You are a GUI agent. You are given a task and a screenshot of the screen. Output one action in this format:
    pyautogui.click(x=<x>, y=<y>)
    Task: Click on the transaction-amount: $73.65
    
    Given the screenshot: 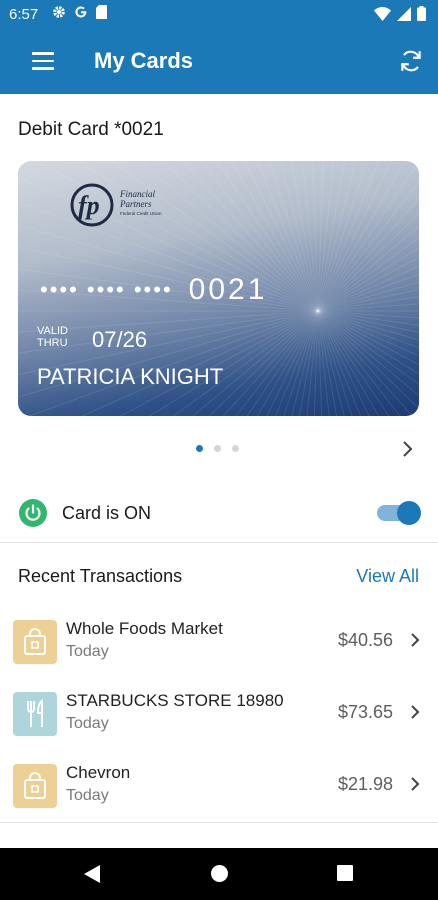 What is the action you would take?
    pyautogui.click(x=365, y=712)
    